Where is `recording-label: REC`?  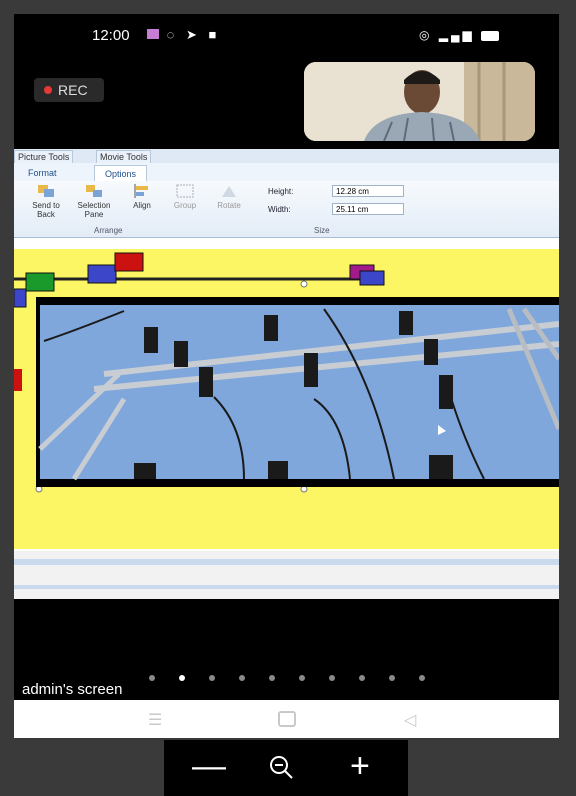 recording-label: REC is located at coordinates (73, 90).